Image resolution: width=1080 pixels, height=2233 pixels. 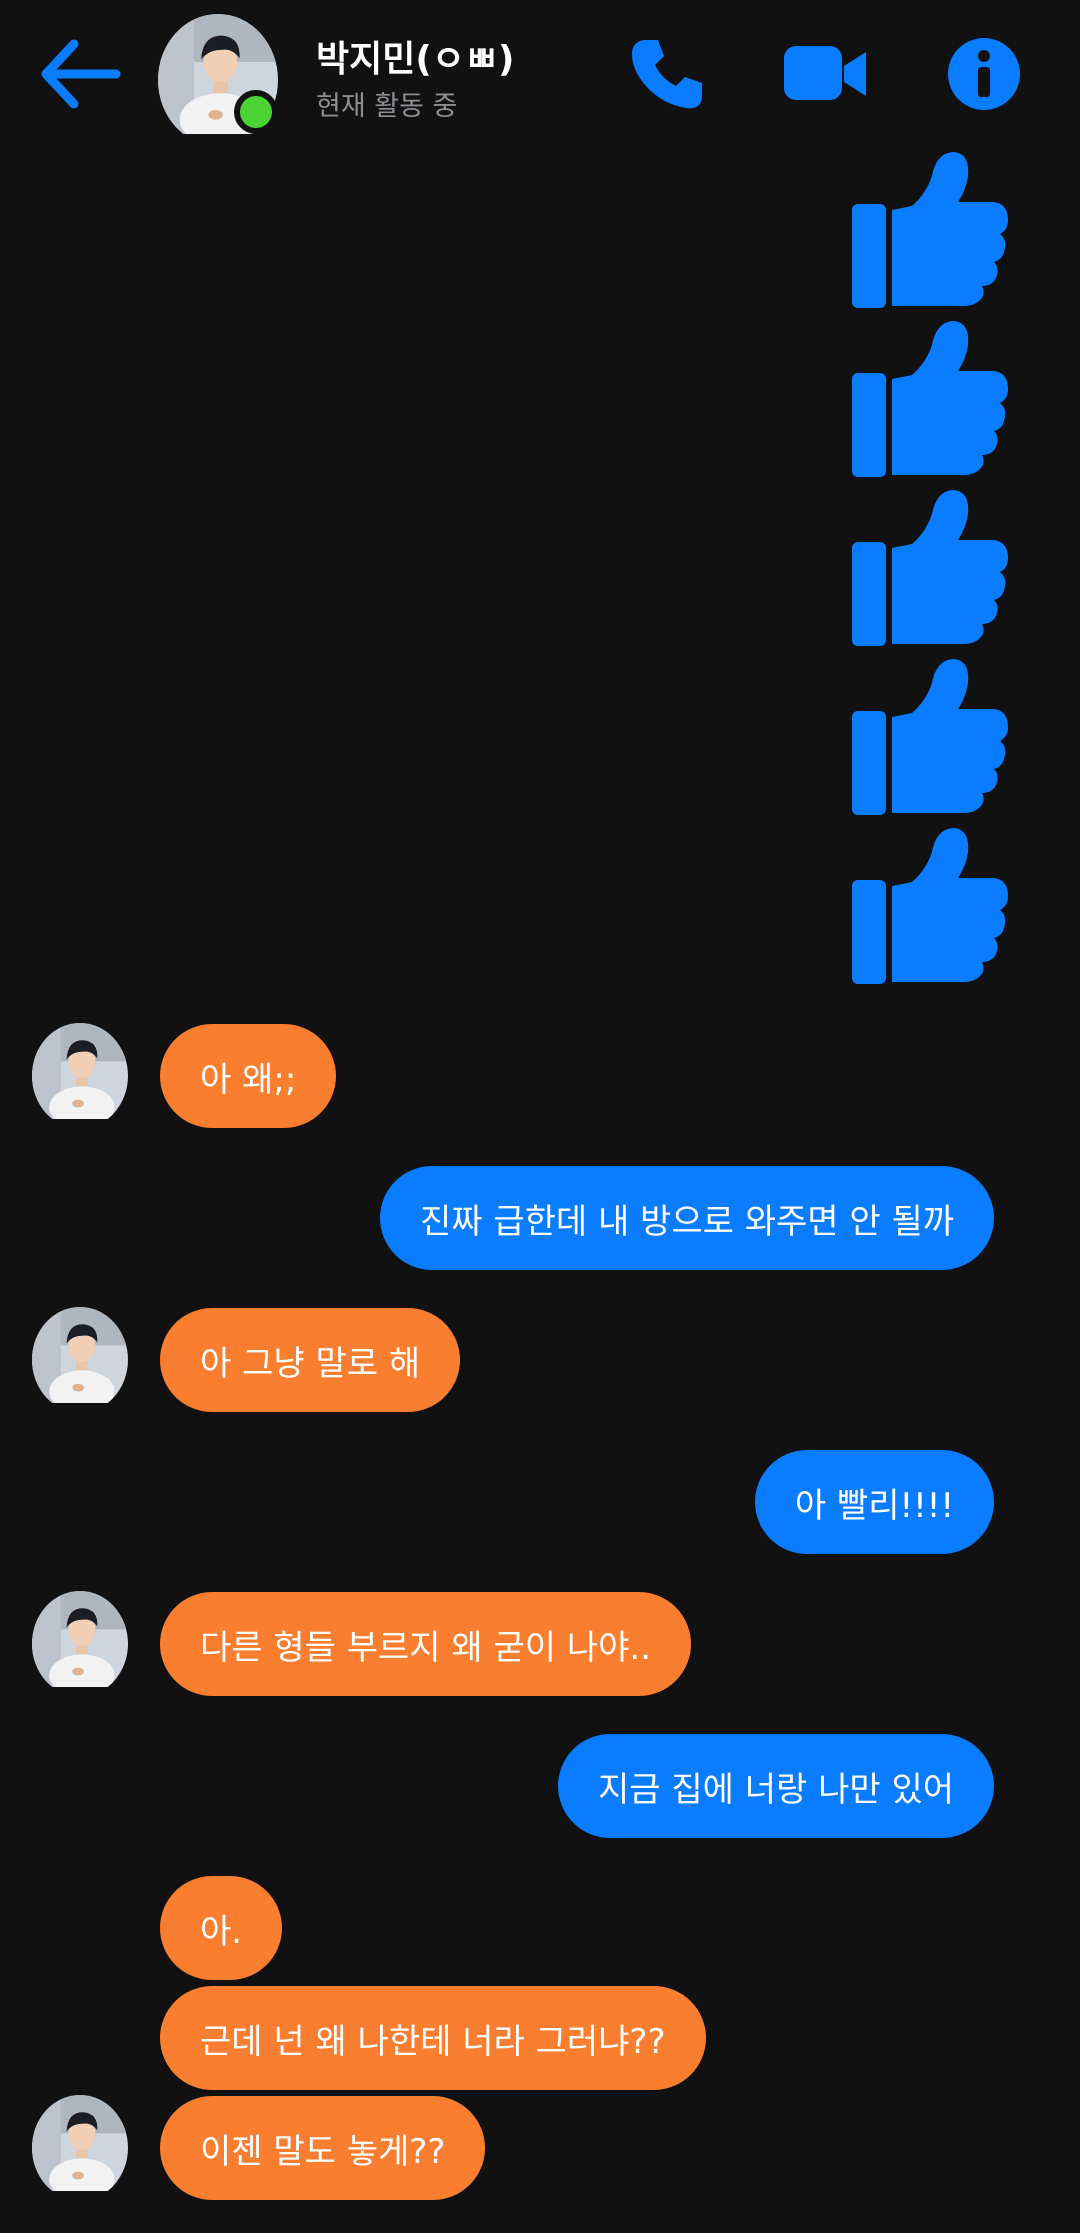 What do you see at coordinates (387, 106) in the screenshot?
I see `active-status: 현재 활동 중` at bounding box center [387, 106].